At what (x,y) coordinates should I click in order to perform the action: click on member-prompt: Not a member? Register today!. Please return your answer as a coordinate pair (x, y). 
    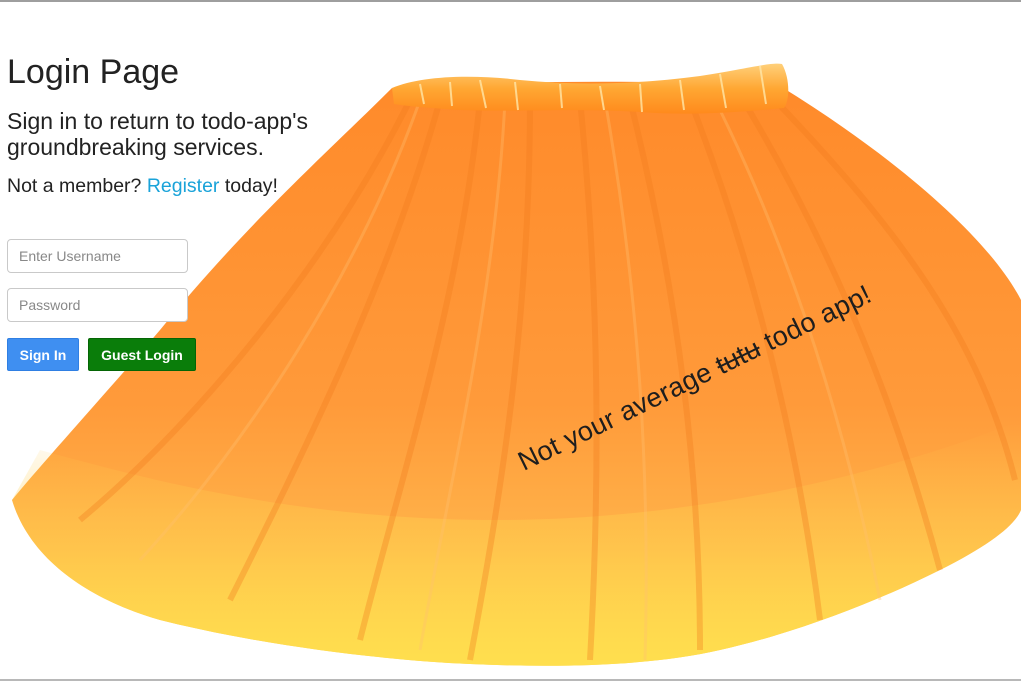
    Looking at the image, I should click on (197, 186).